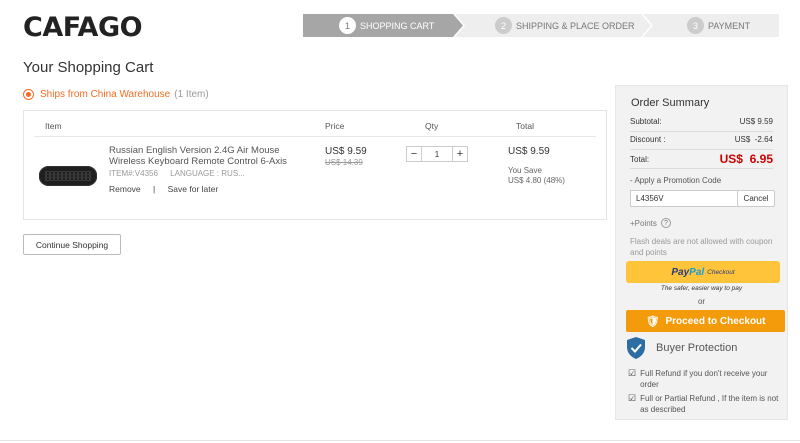  Describe the element at coordinates (756, 121) in the screenshot. I see `subtotal-value: US$ 9.59` at that location.